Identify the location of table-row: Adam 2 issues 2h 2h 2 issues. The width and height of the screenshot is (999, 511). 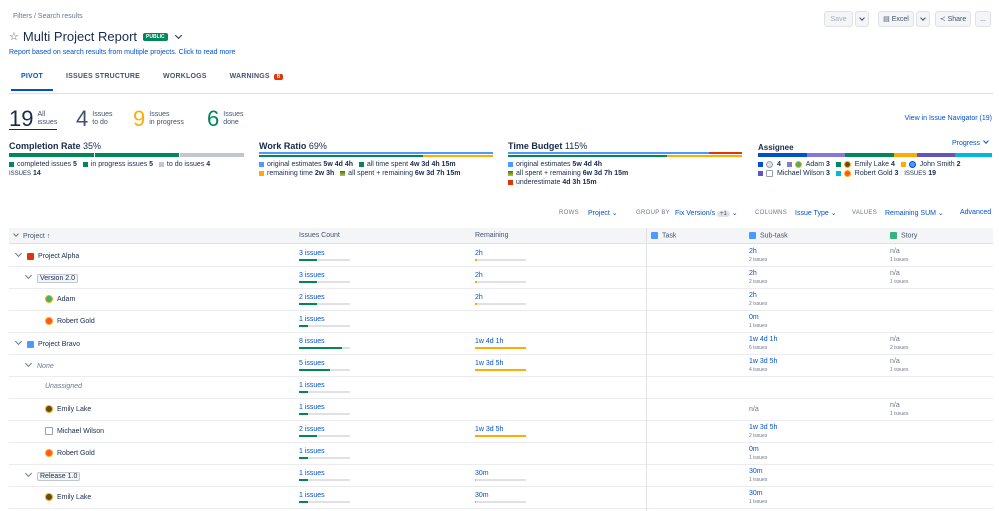
(501, 300).